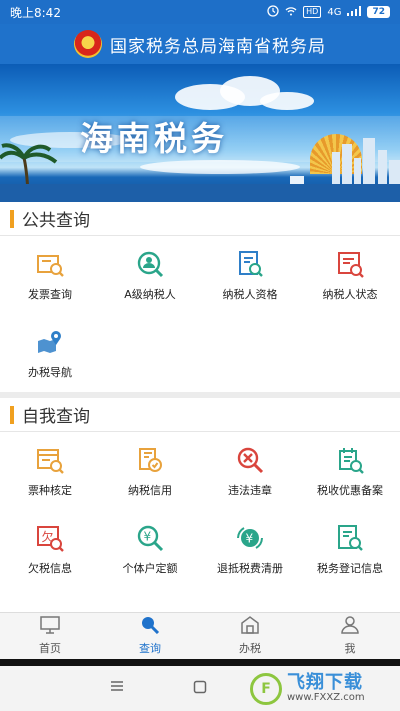 This screenshot has height=711, width=400. I want to click on a-grade-taxpayer-button: A级纳税人, so click(150, 275).